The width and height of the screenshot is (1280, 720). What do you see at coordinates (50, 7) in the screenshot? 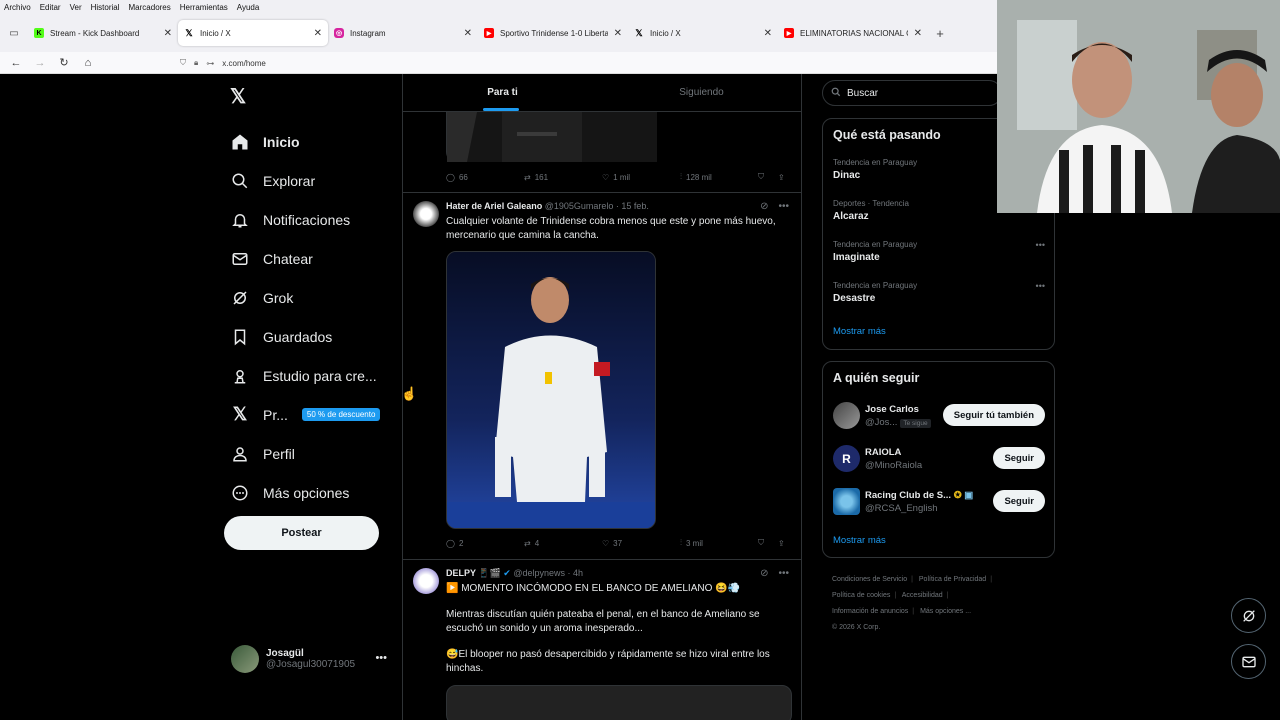
I see `menu-editar: Editar` at bounding box center [50, 7].